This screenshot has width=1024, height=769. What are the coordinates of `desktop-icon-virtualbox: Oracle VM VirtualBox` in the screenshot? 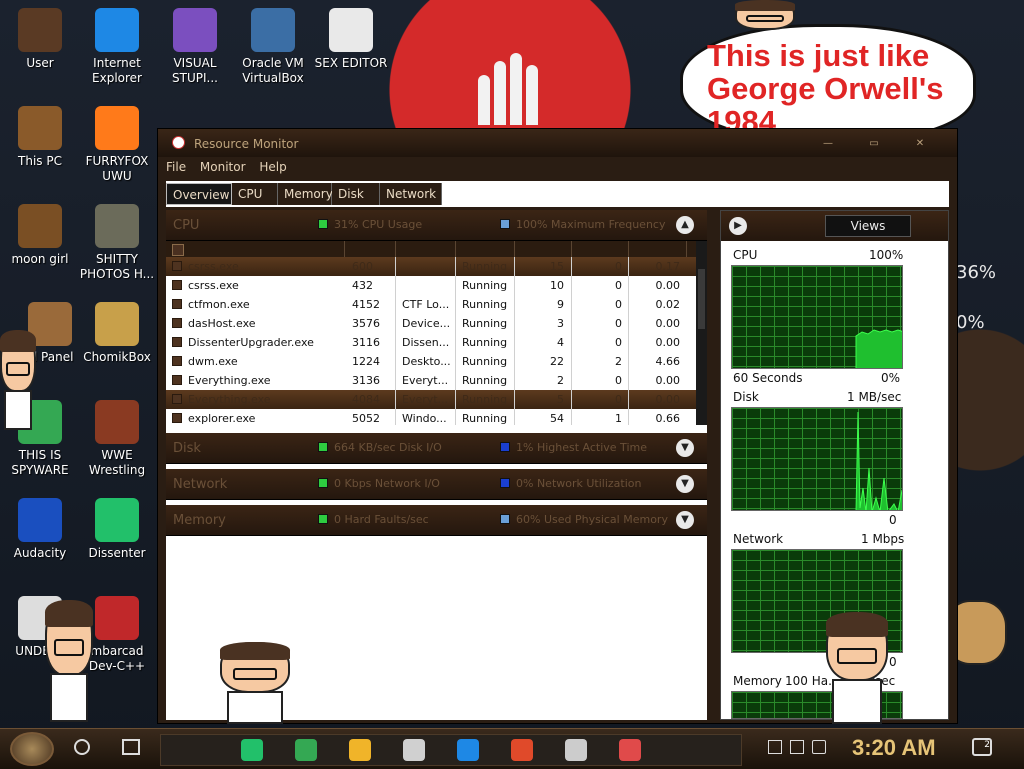 It's located at (273, 47).